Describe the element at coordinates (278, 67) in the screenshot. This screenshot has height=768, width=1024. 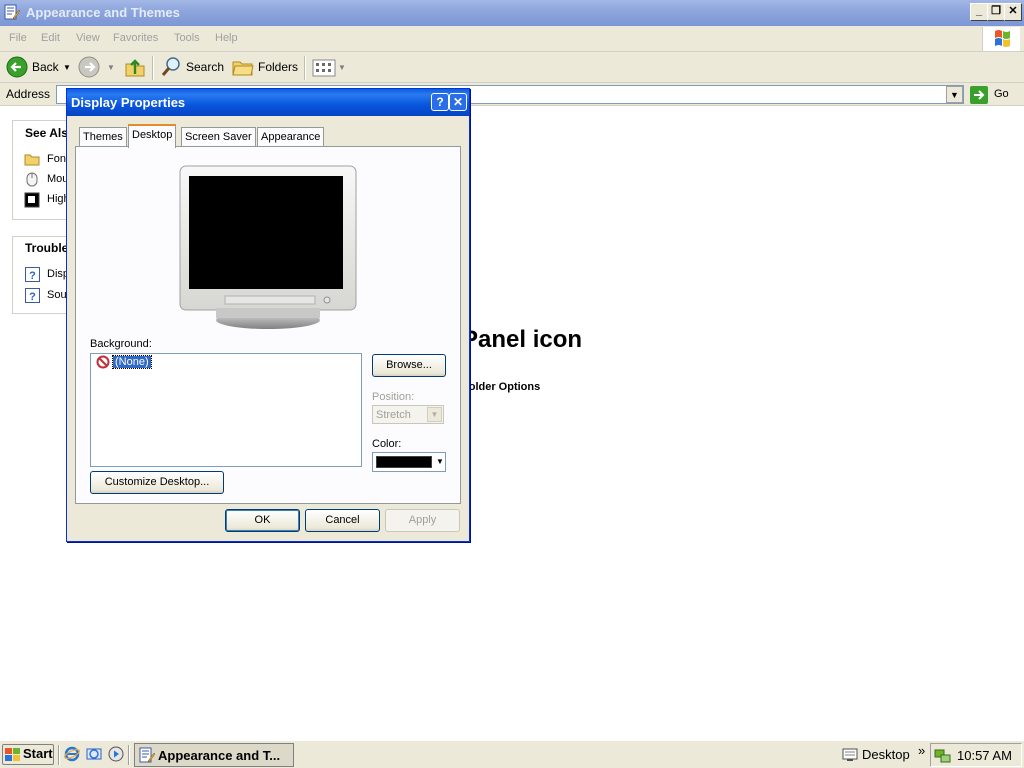
I see `folders-label: Folders` at that location.